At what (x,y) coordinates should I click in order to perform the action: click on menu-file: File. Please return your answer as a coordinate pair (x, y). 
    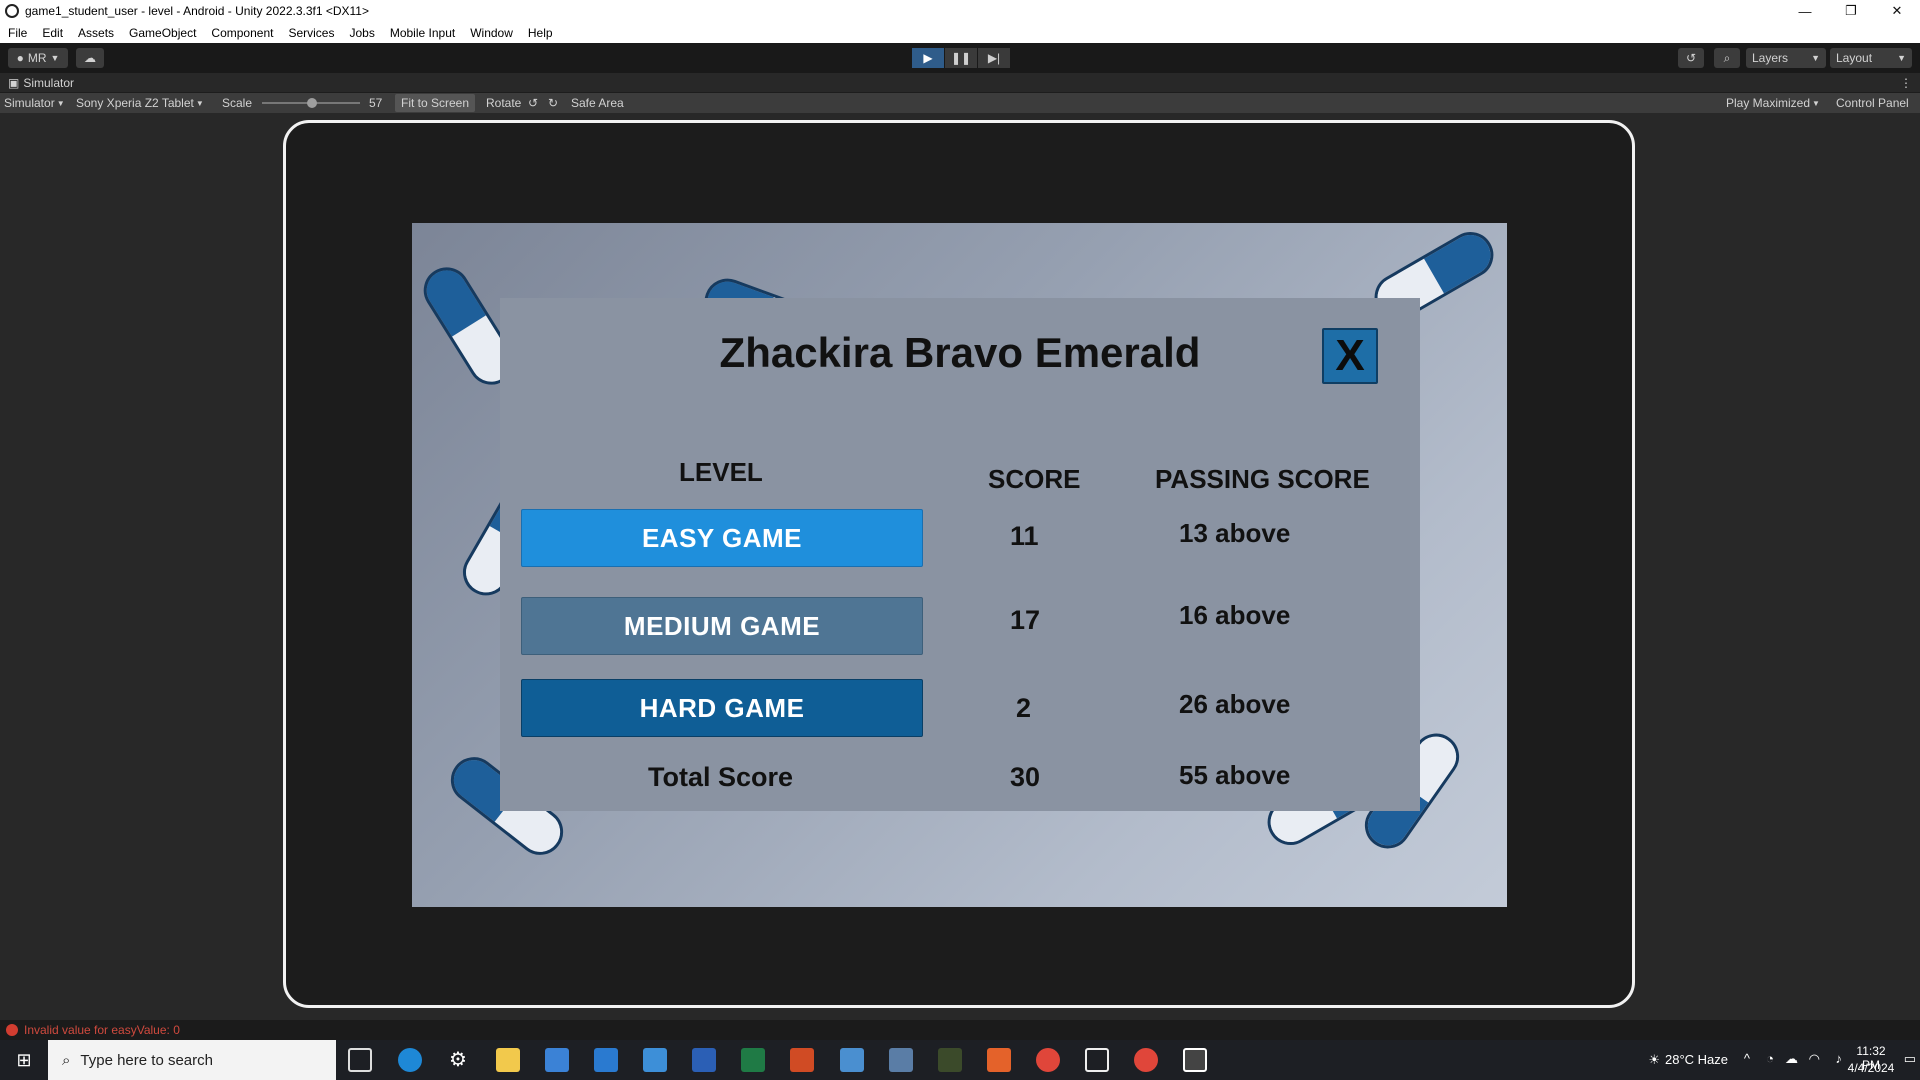
    Looking at the image, I should click on (17, 33).